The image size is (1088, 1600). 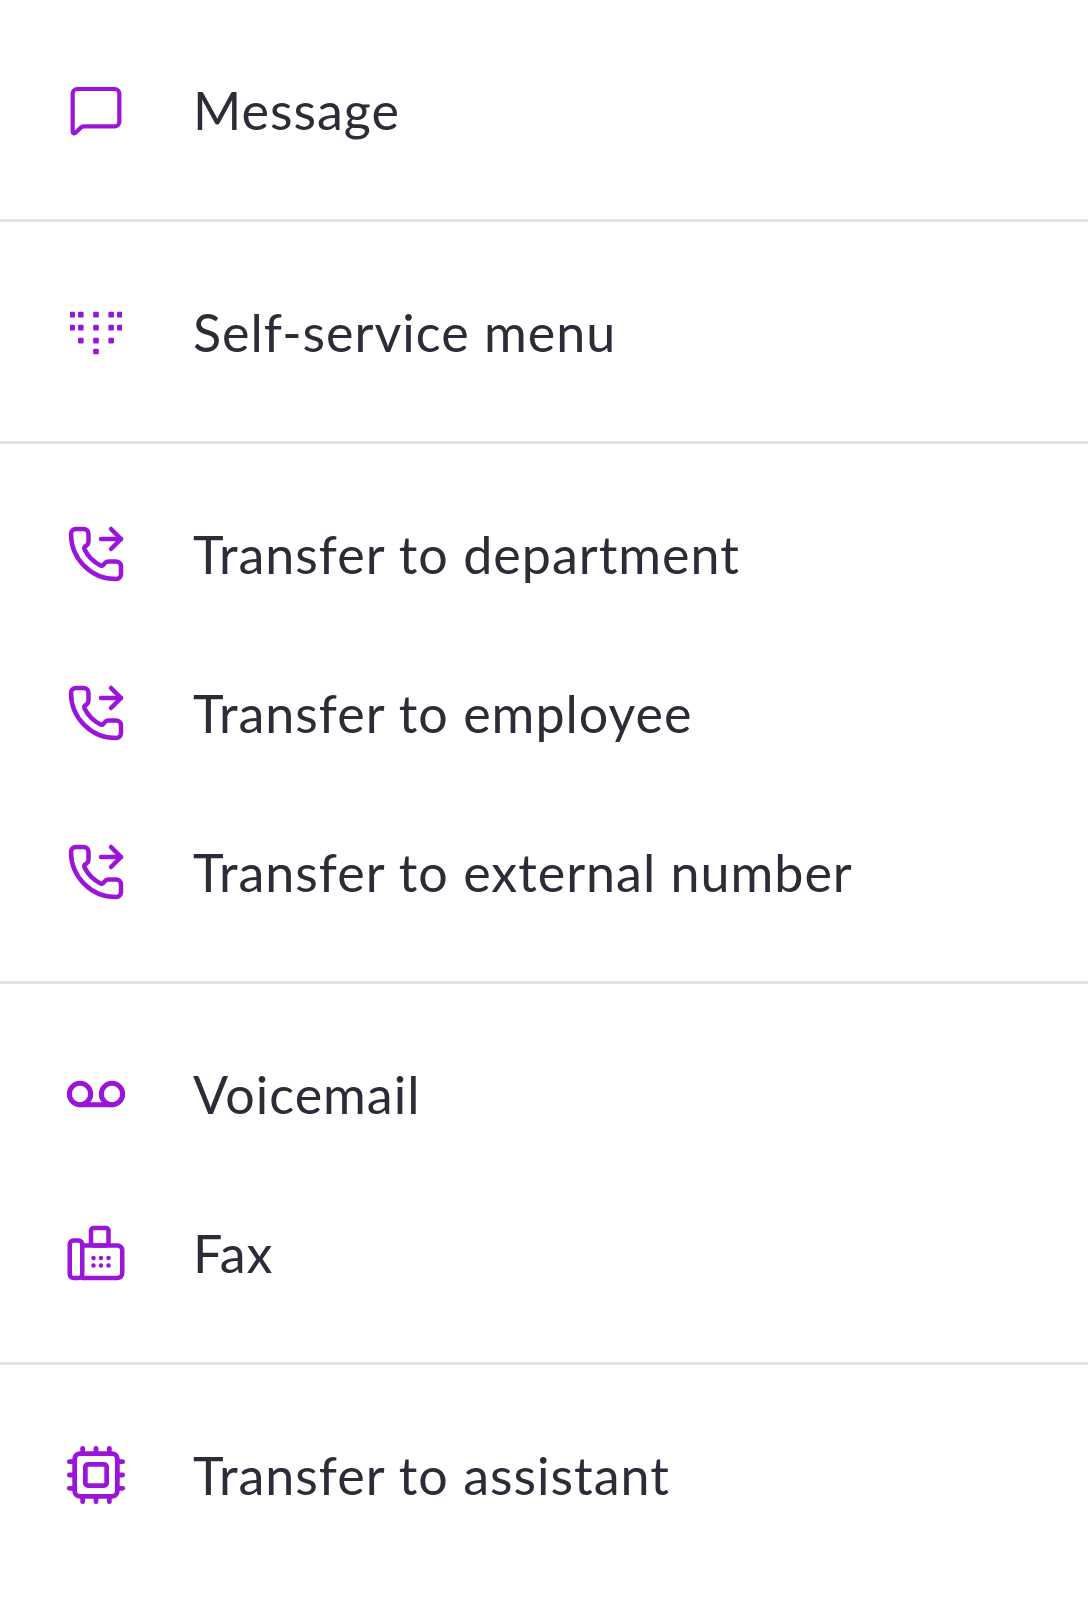 I want to click on menu-item: Transfer to department, so click(x=544, y=553).